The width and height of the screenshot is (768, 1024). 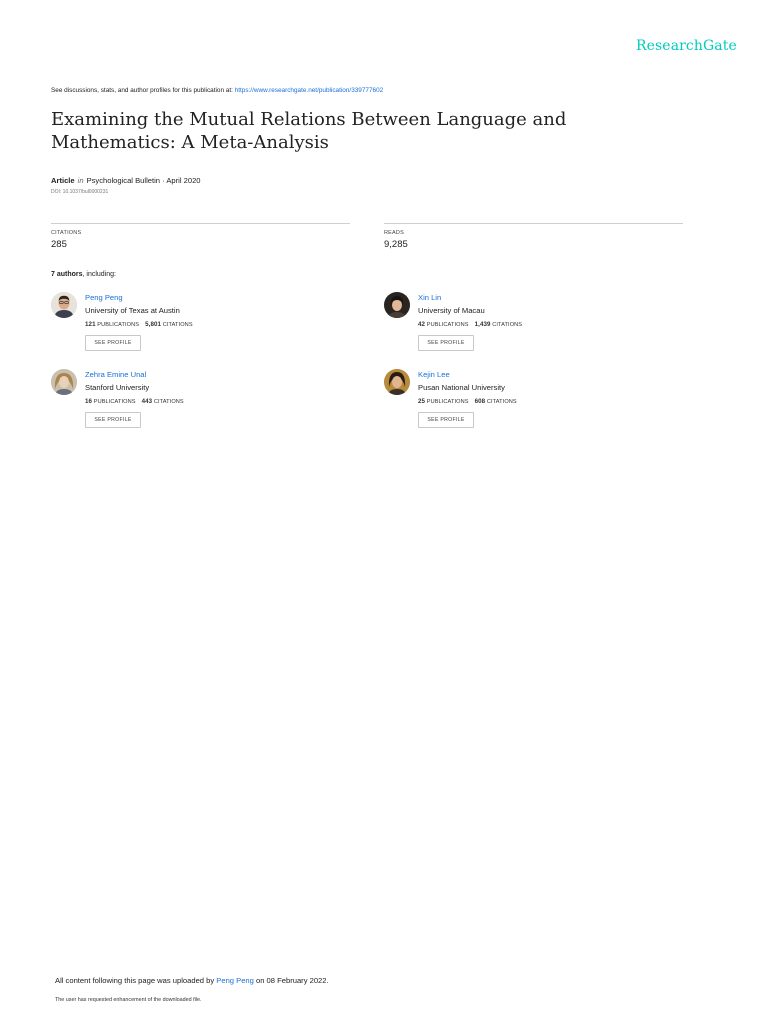 I want to click on upload-suffix: on 08 February 2022., so click(x=292, y=980).